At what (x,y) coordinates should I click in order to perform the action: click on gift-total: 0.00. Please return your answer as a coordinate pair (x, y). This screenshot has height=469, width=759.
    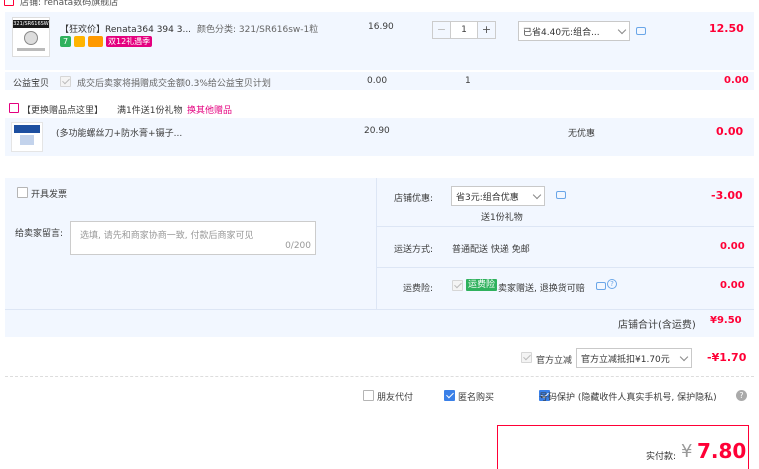
    Looking at the image, I should click on (730, 131).